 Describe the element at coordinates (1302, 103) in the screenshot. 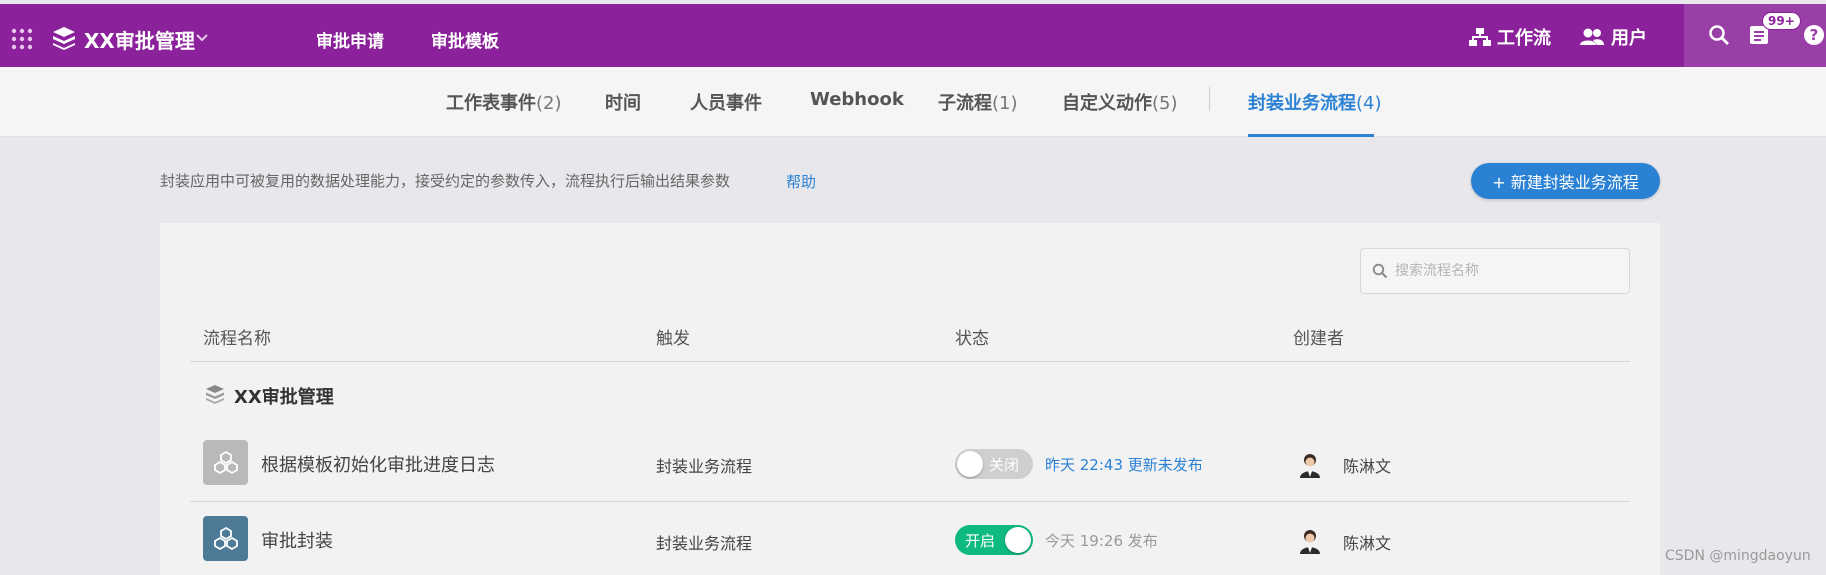

I see `tab-label: 封装业务流程` at that location.